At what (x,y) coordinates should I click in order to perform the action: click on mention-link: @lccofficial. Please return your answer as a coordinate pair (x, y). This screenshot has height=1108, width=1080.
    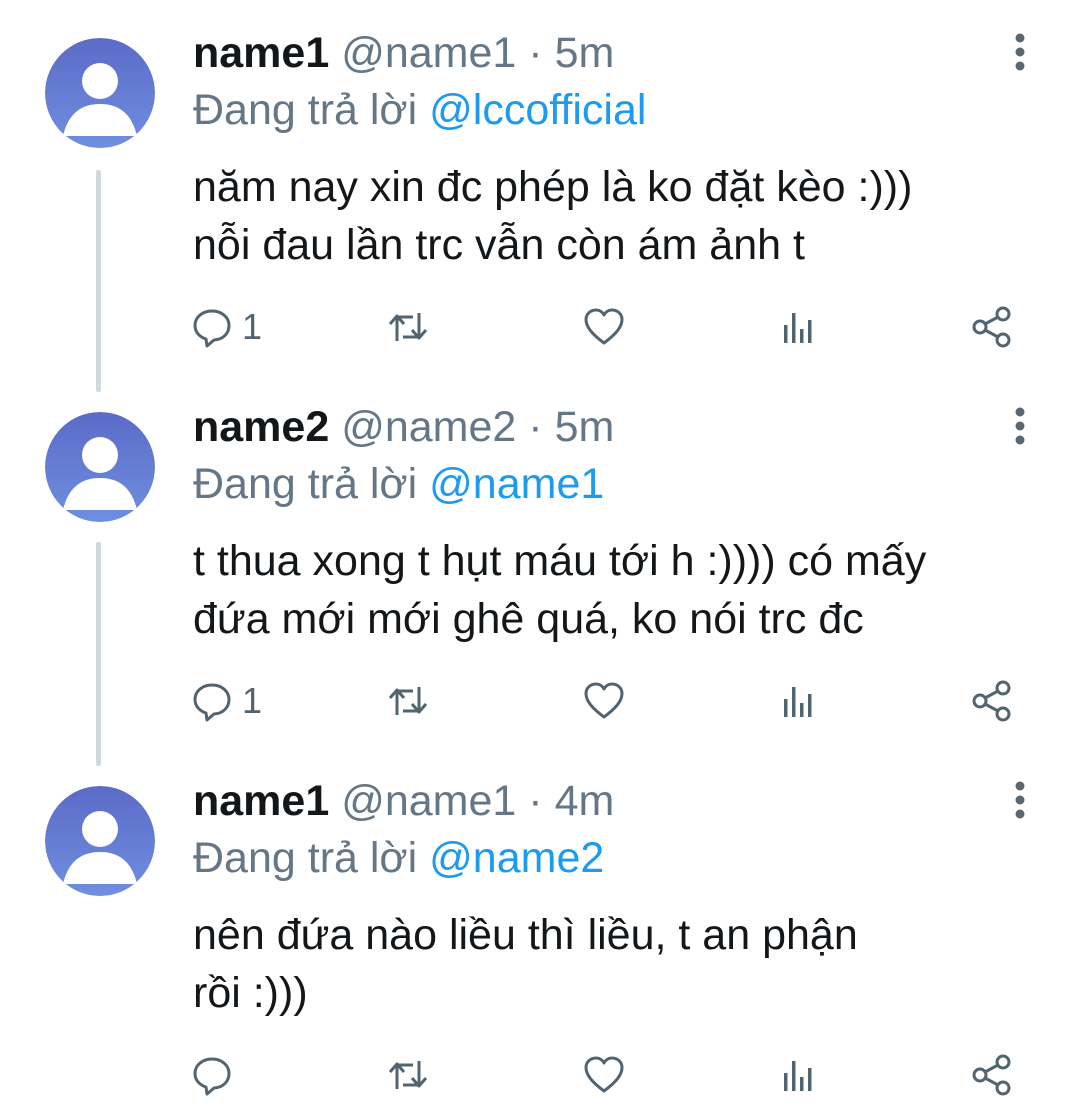
    Looking at the image, I should click on (537, 110).